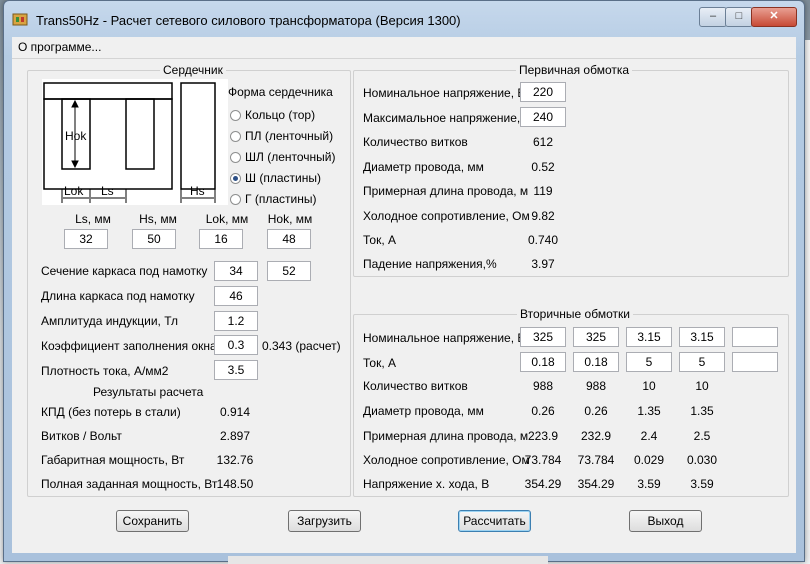 The height and width of the screenshot is (564, 810). What do you see at coordinates (702, 484) in the screenshot?
I see `secondary-value: 3.59` at bounding box center [702, 484].